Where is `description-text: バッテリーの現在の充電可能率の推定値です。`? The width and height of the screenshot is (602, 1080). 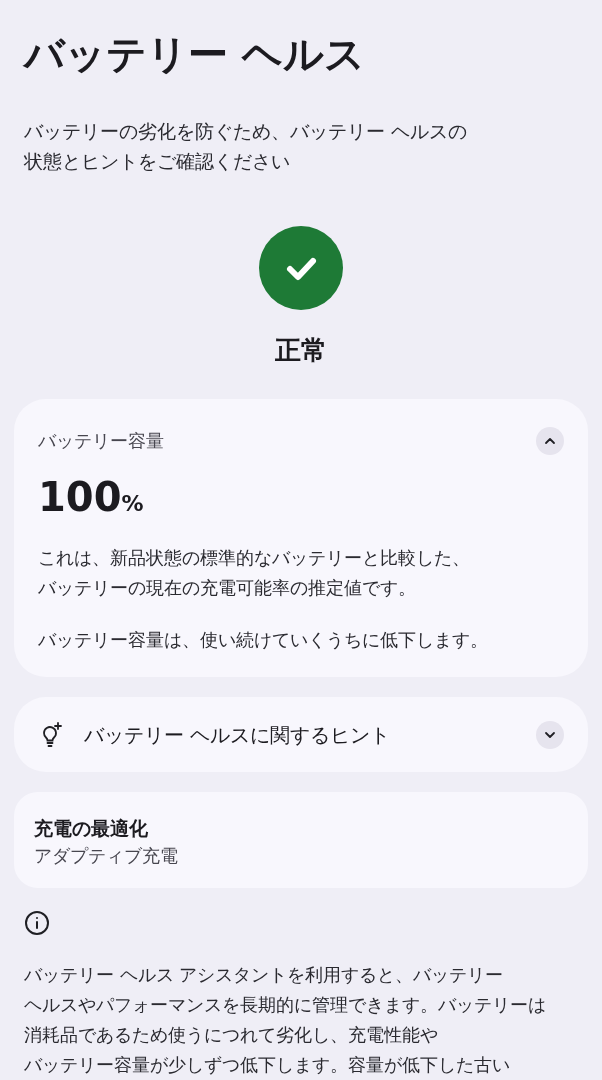
description-text: バッテリーの現在の充電可能率の推定値です。 is located at coordinates (227, 588).